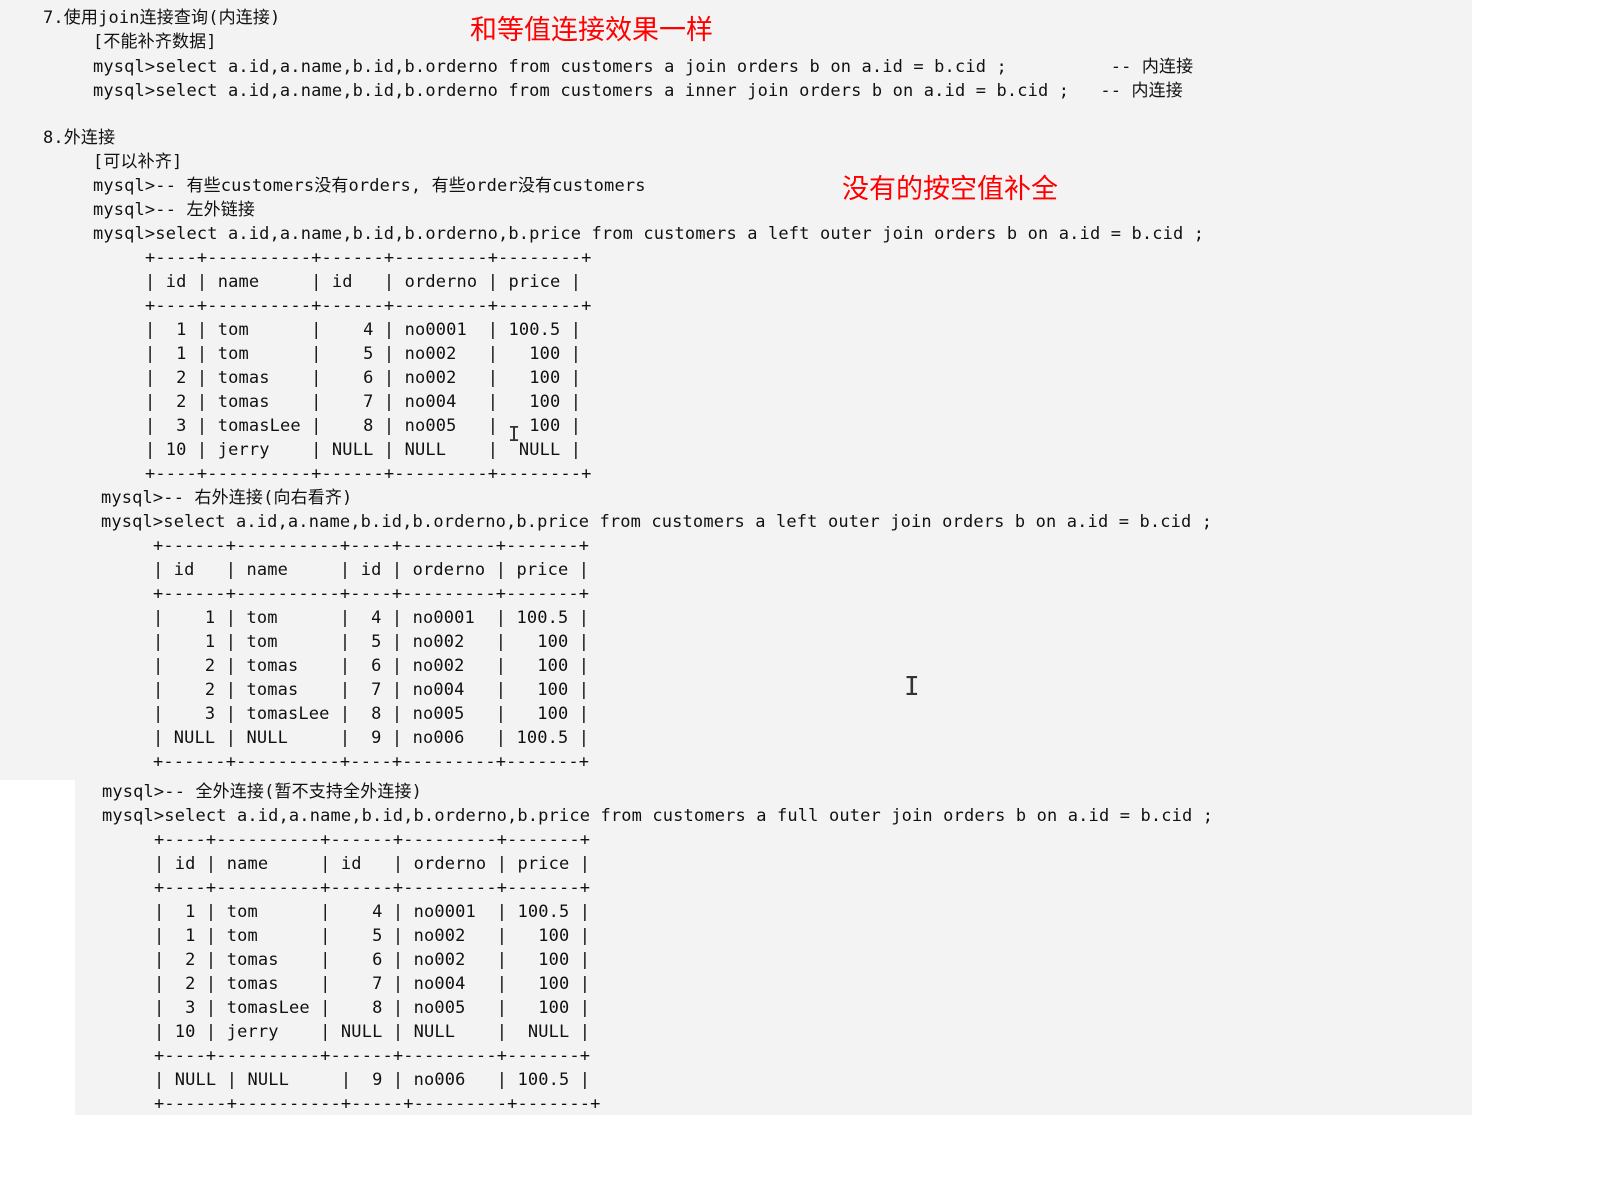 The height and width of the screenshot is (1200, 1600). I want to click on section8-heading: 8.外连接, so click(79, 138).